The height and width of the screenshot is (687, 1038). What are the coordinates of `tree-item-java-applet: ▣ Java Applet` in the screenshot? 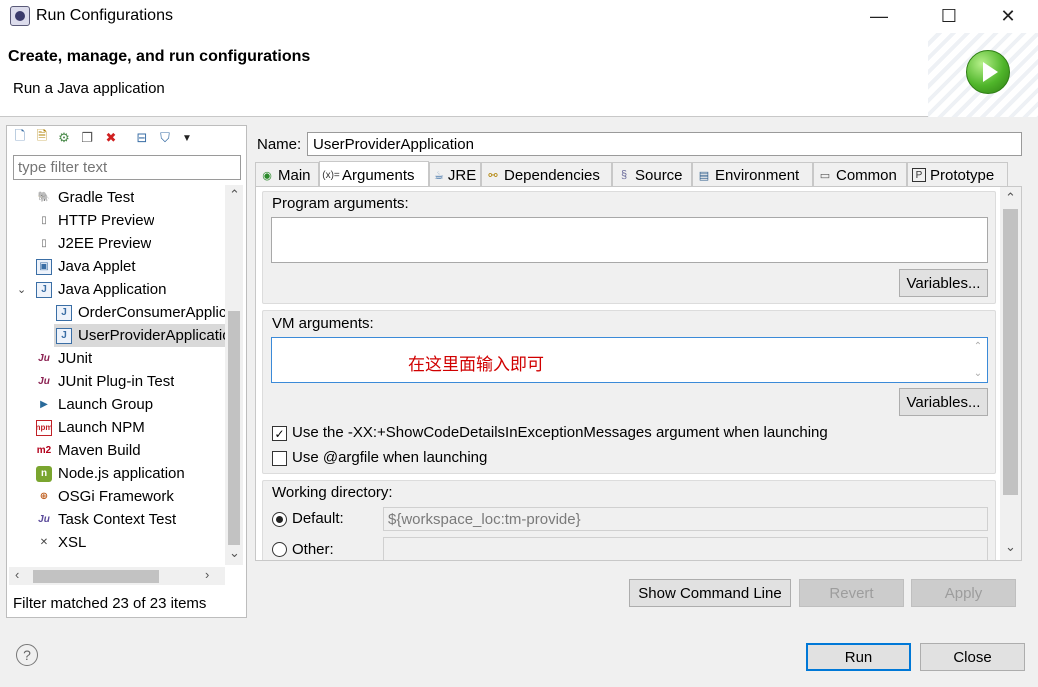 It's located at (116, 266).